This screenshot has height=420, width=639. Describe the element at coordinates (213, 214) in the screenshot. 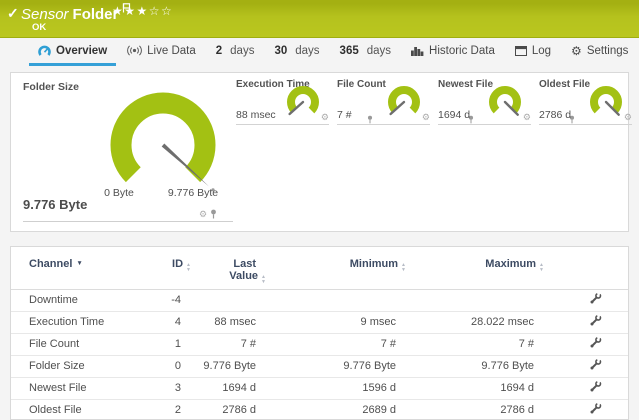

I see `pin-icon` at that location.